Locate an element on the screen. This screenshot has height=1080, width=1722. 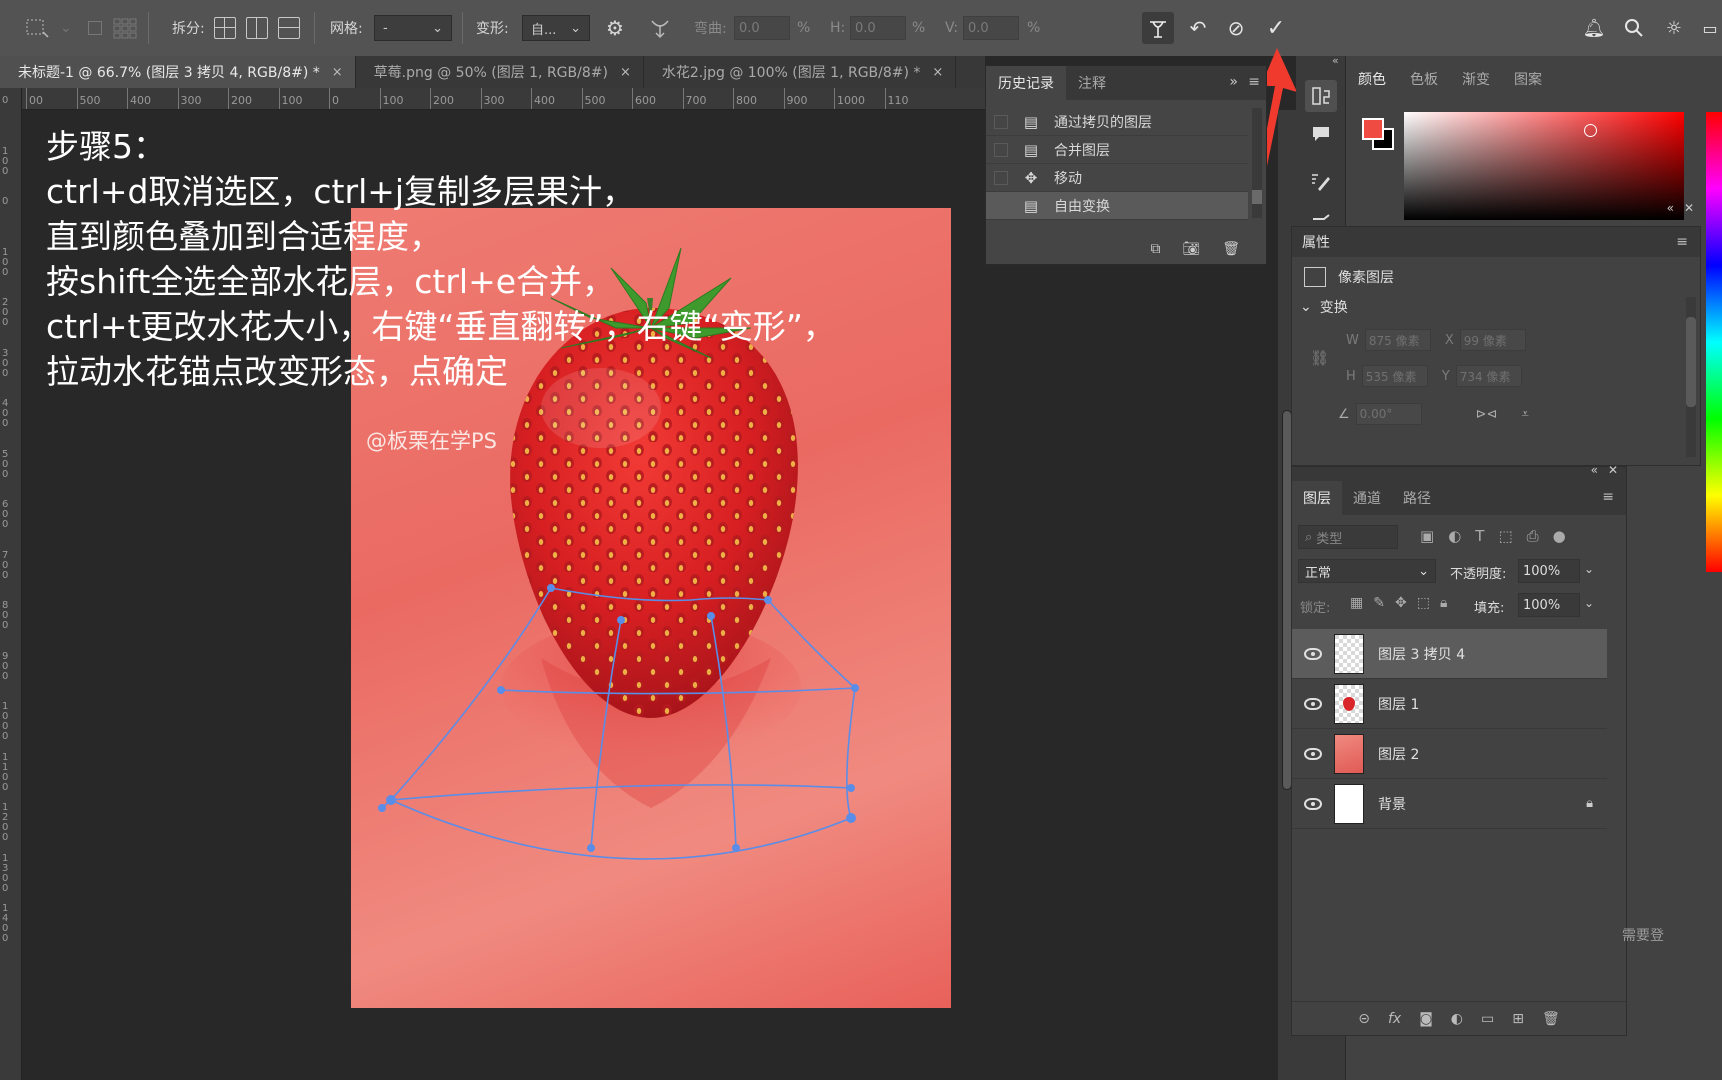
height-field: 535 像素 is located at coordinates (1394, 376).